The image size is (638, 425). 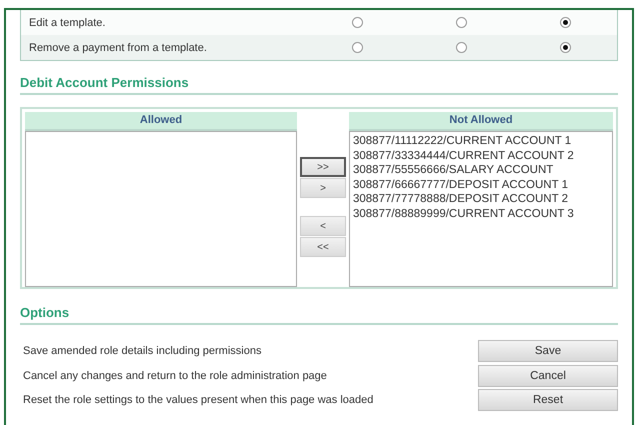 I want to click on transfer-button: >>, so click(x=323, y=167).